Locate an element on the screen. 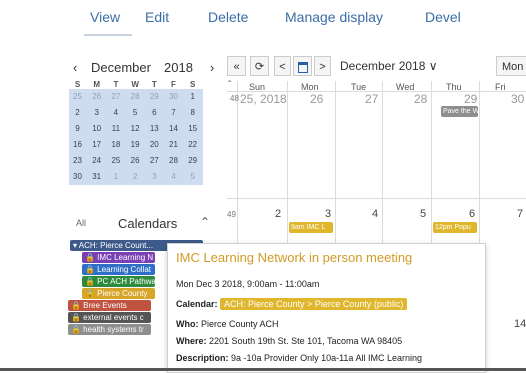 The image size is (526, 373). day-number: 6 is located at coordinates (472, 214).